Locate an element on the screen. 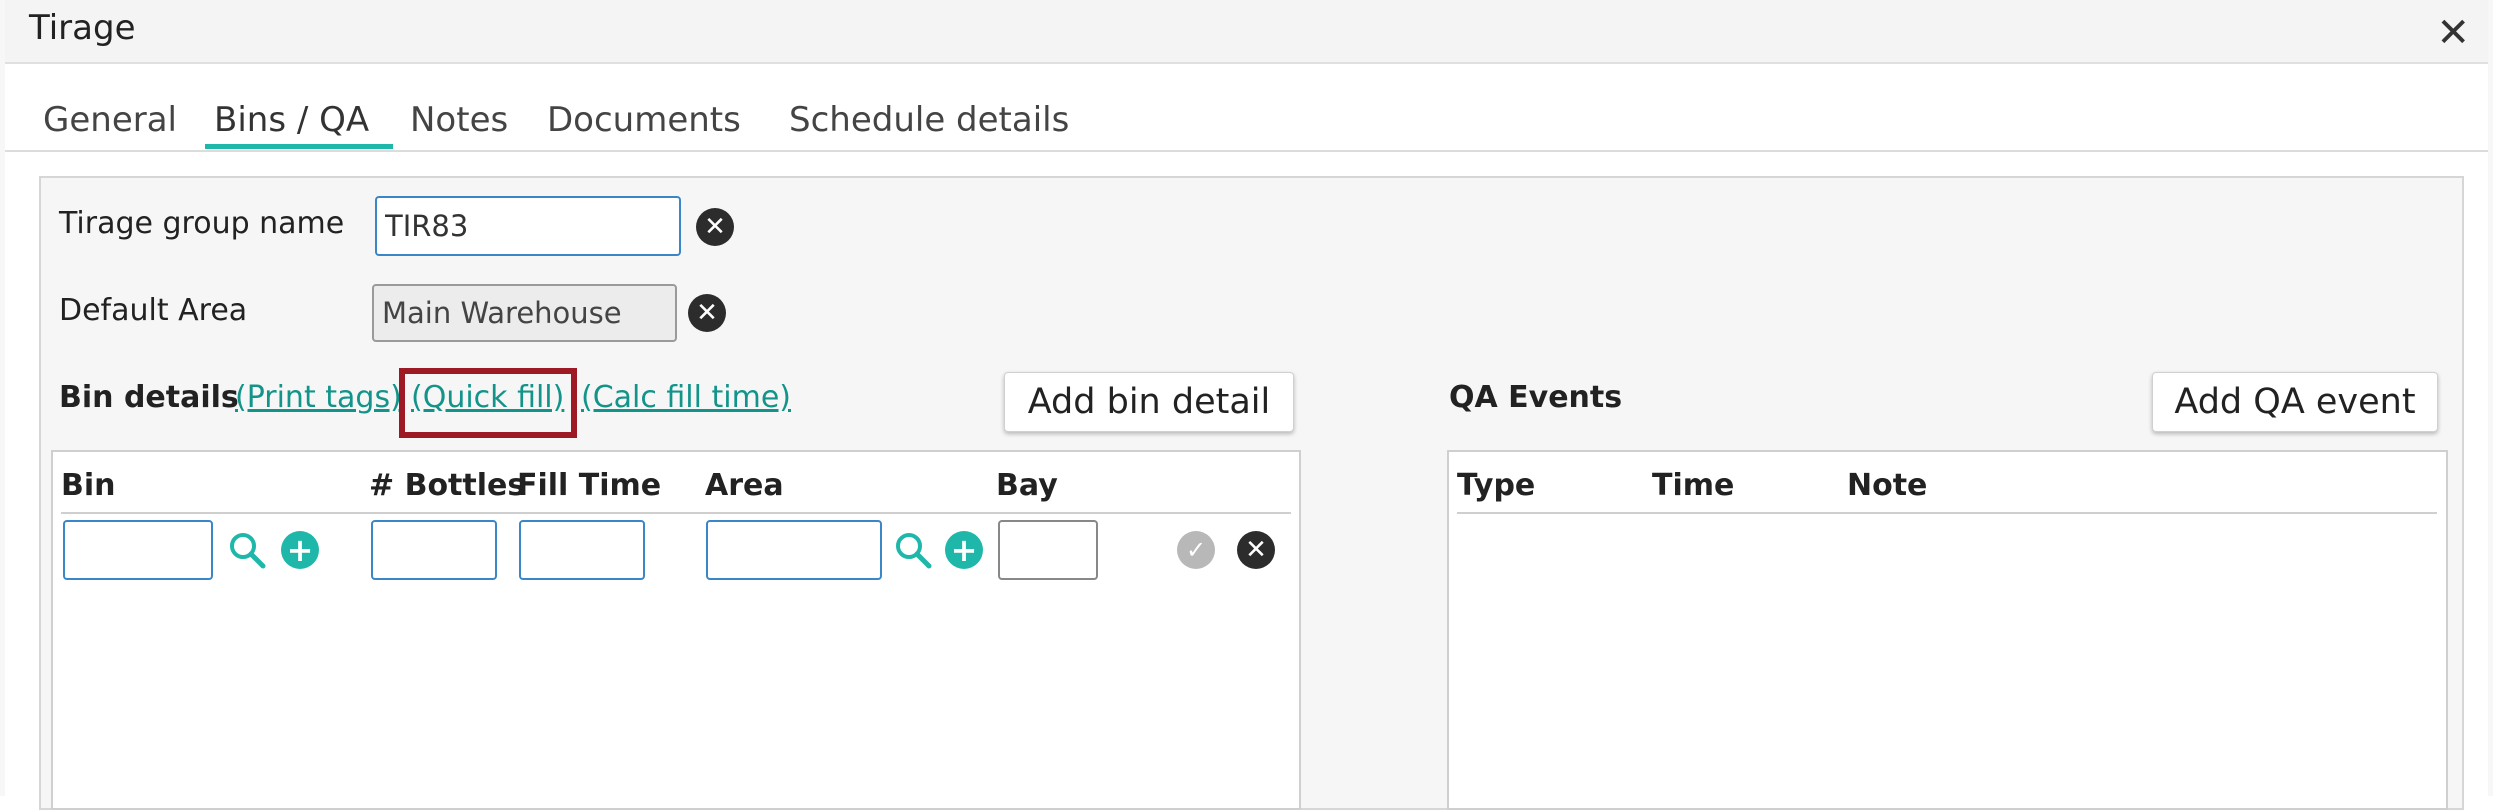 The width and height of the screenshot is (2493, 810). quick-fill-highlight is located at coordinates (488, 403).